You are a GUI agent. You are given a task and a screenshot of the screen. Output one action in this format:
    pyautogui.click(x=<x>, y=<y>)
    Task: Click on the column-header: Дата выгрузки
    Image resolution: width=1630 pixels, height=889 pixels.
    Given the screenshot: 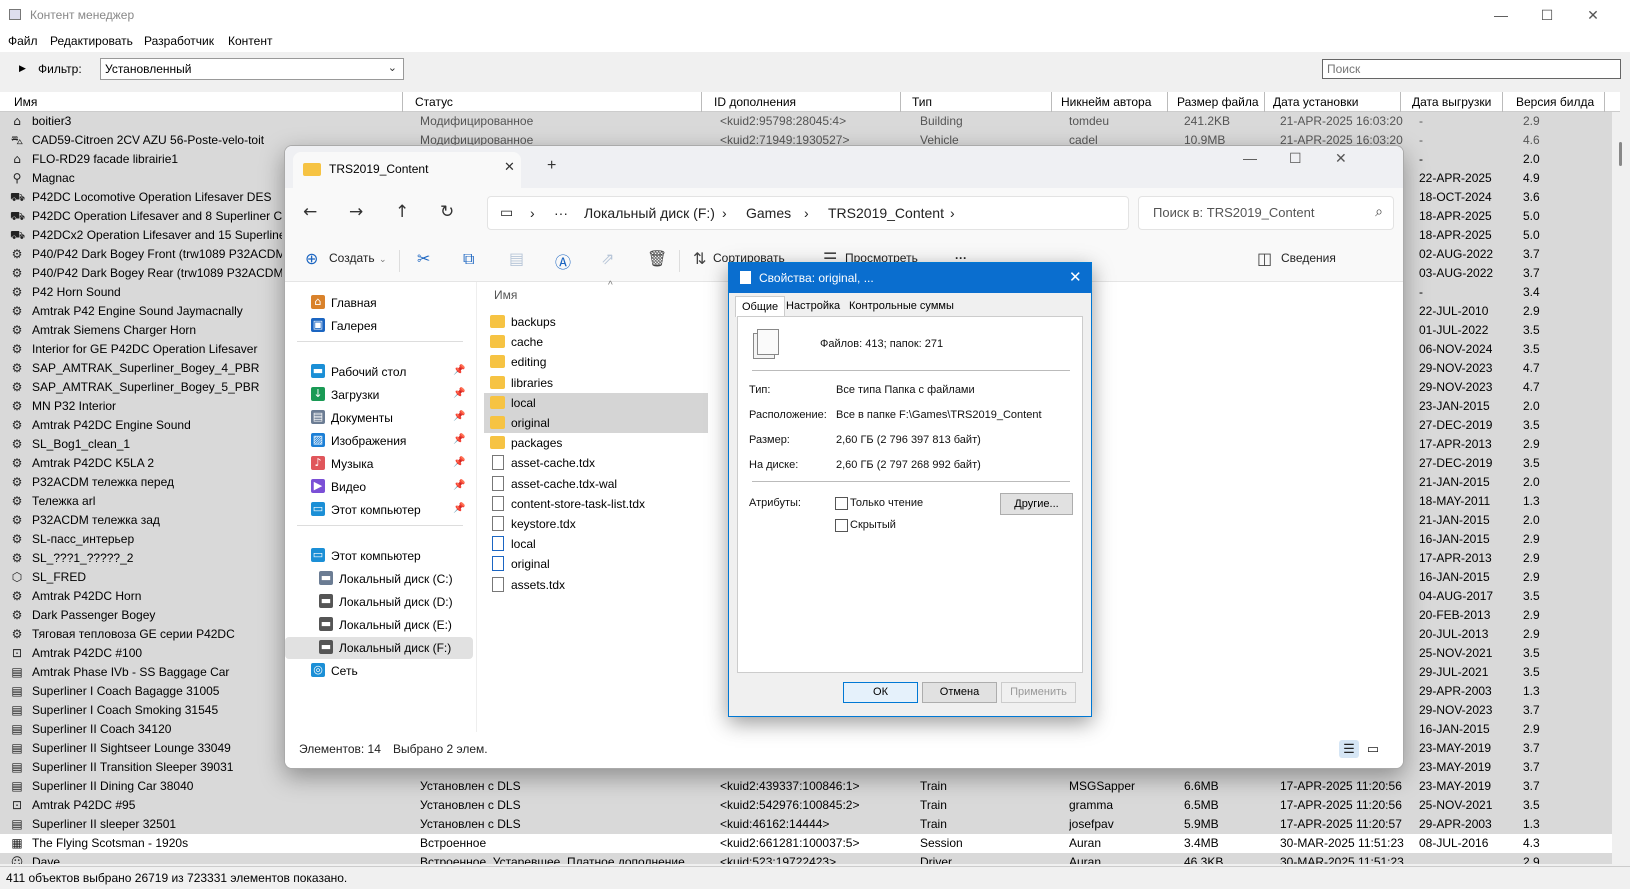 What is the action you would take?
    pyautogui.click(x=1451, y=102)
    